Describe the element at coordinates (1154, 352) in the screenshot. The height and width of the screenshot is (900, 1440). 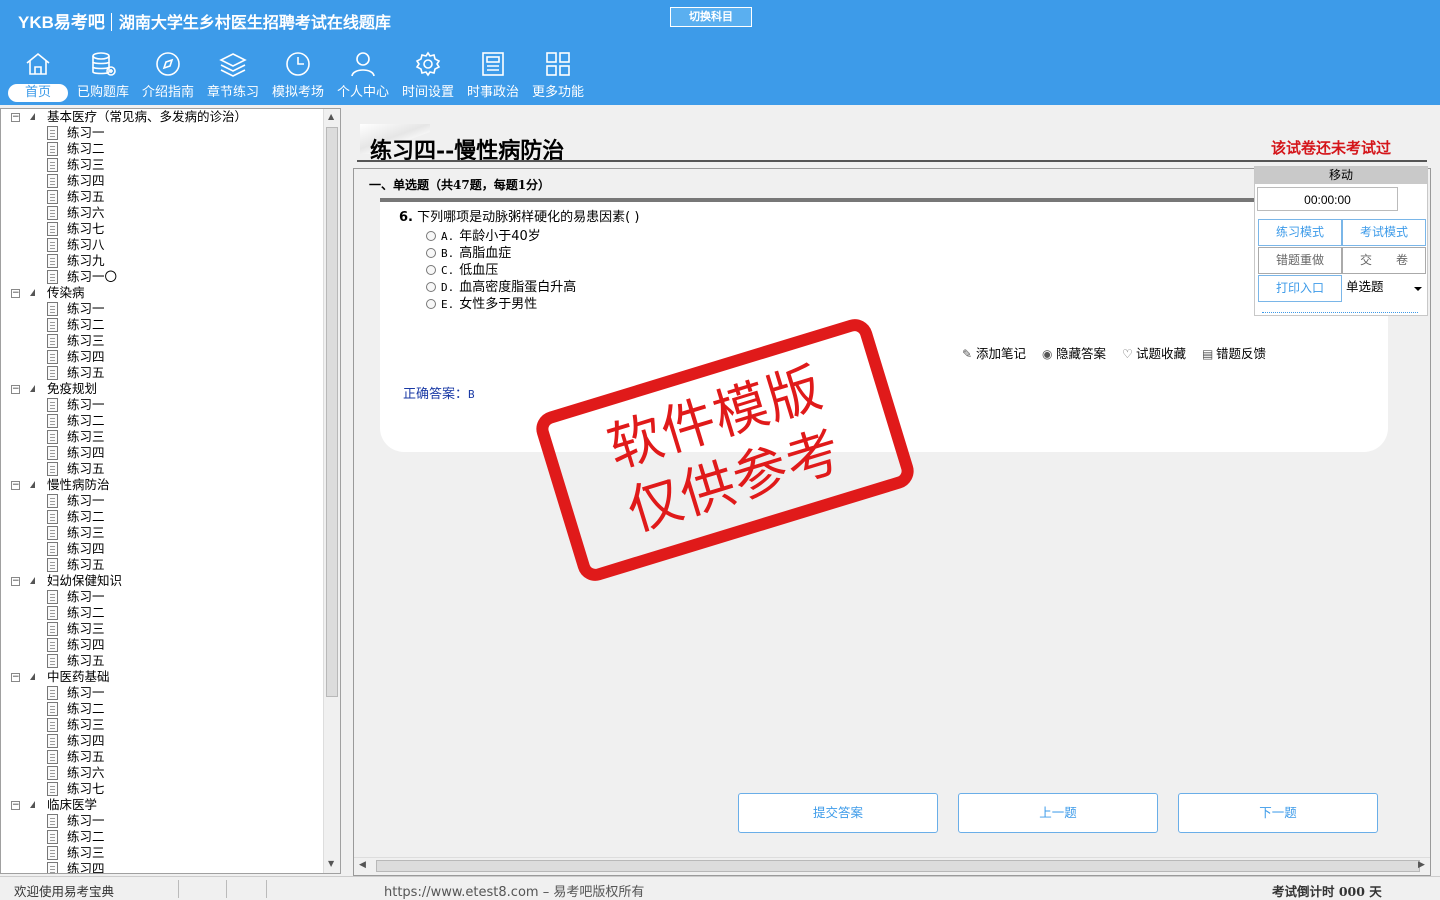
I see `favorite-button: ♡ 试题收藏` at that location.